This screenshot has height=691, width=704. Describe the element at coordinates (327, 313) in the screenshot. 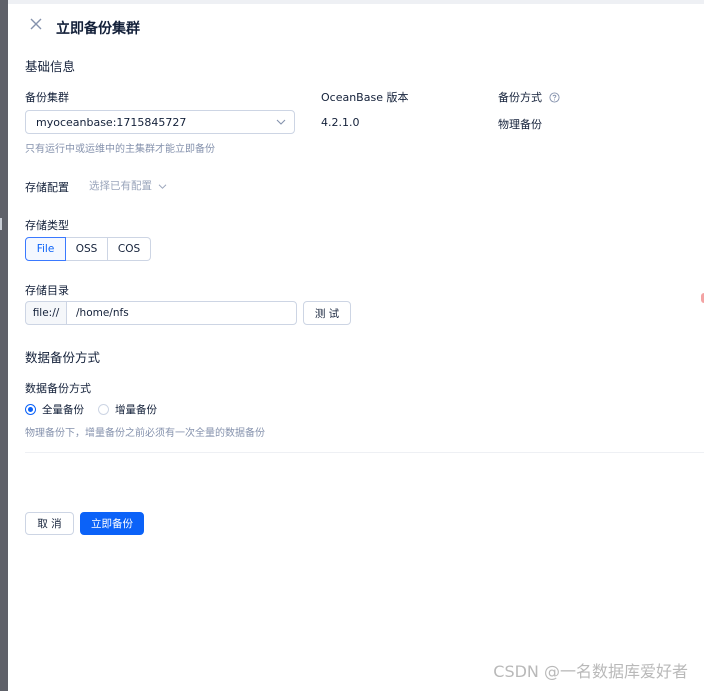

I see `test-button: 测 试` at that location.